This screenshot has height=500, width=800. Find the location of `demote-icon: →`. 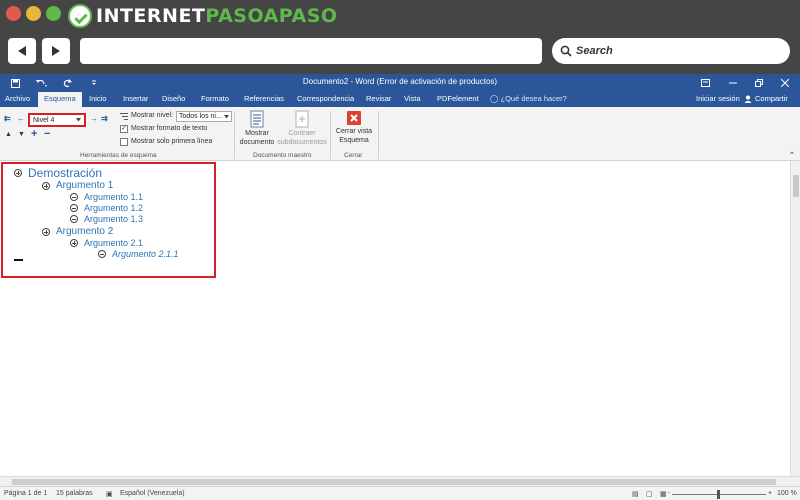

demote-icon: → is located at coordinates (94, 118).